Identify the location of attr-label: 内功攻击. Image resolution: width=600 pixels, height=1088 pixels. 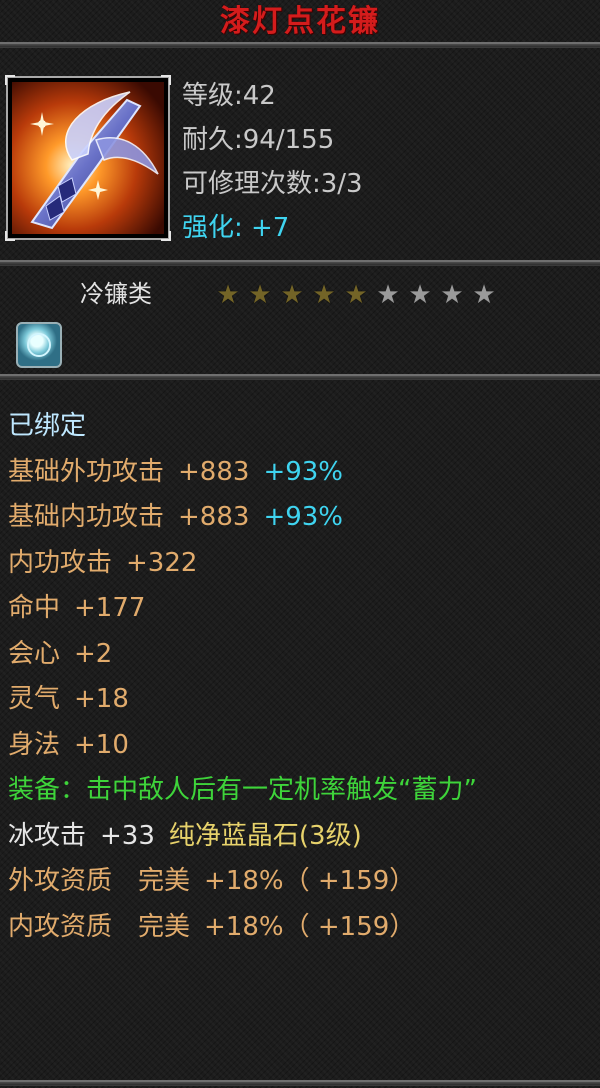
(60, 562).